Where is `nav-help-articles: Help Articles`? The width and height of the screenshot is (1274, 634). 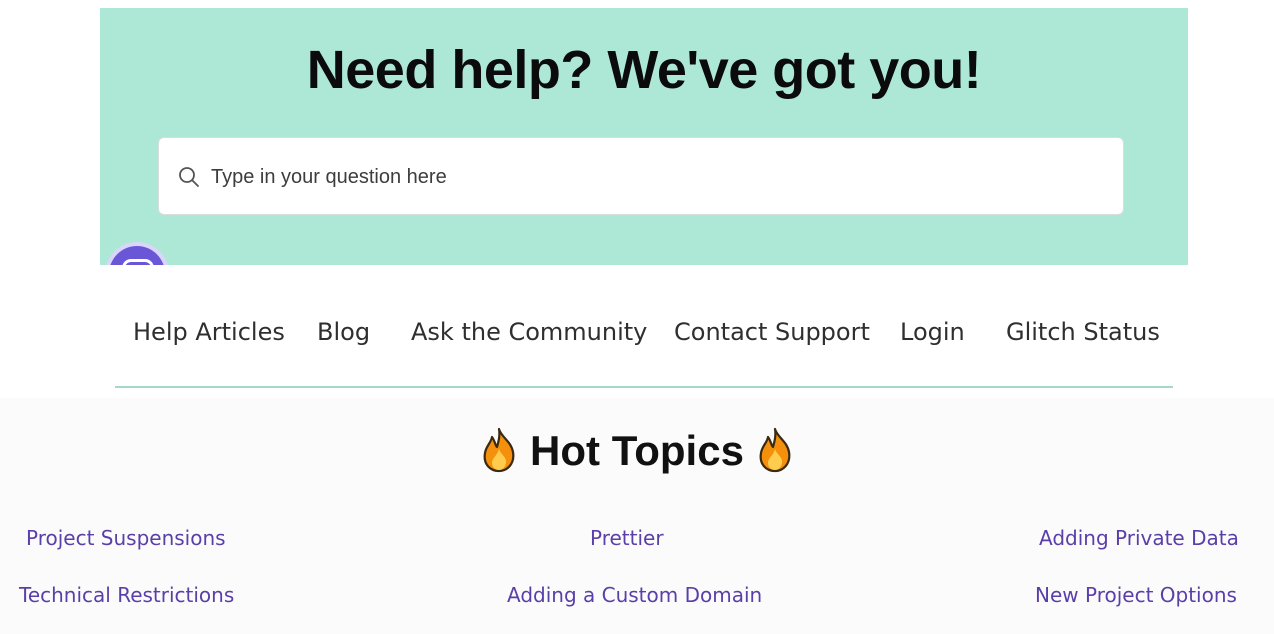
nav-help-articles: Help Articles is located at coordinates (209, 332).